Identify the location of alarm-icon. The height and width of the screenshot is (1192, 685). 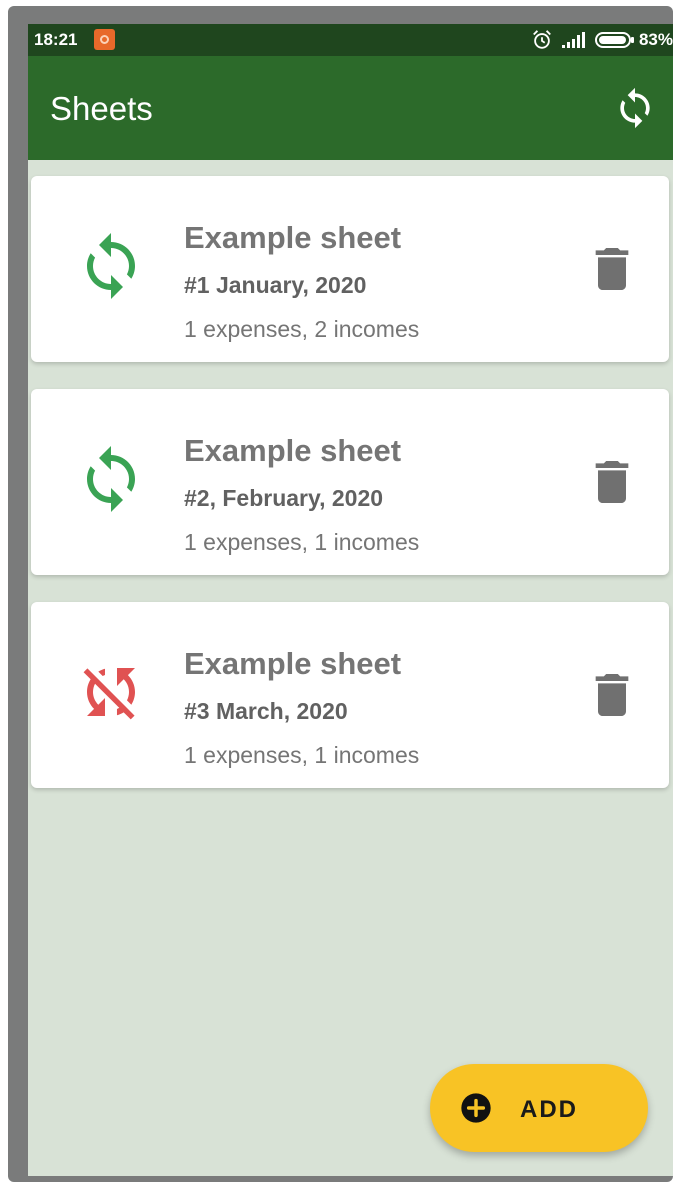
(542, 39).